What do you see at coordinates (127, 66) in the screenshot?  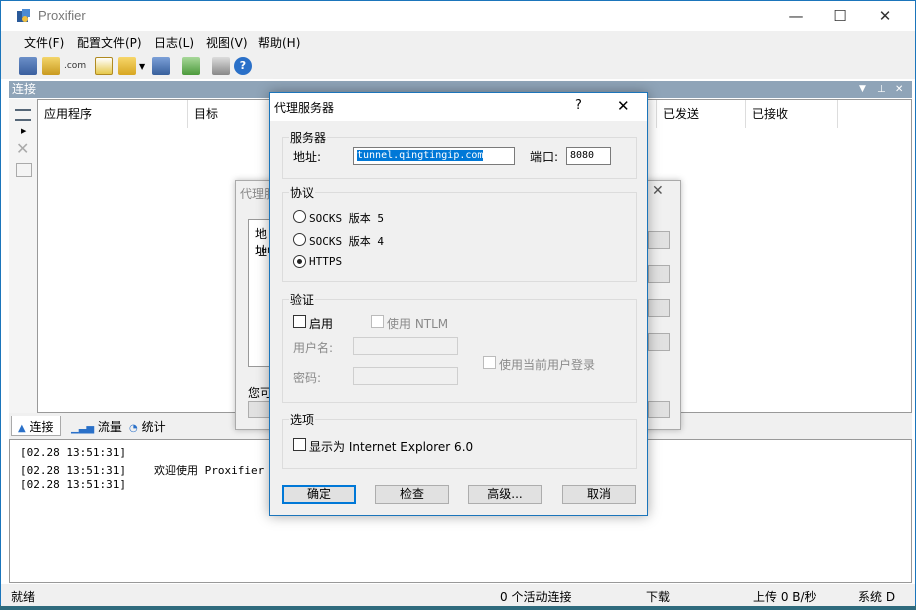 I see `open-profile-icon` at bounding box center [127, 66].